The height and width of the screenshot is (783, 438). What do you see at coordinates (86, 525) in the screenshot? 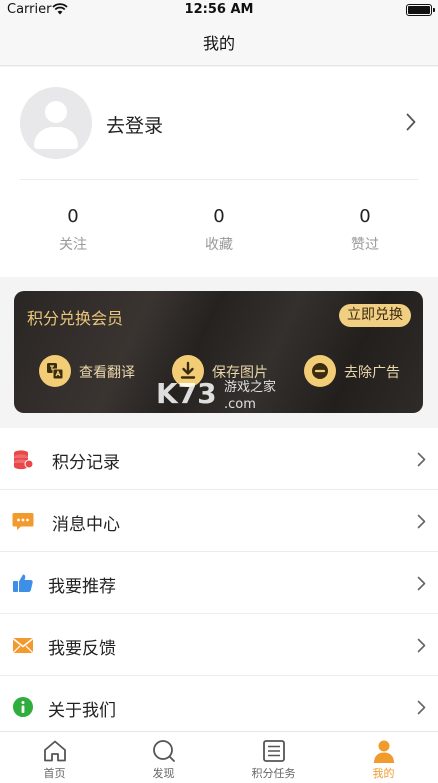
I see `menu-label: 消息中心` at bounding box center [86, 525].